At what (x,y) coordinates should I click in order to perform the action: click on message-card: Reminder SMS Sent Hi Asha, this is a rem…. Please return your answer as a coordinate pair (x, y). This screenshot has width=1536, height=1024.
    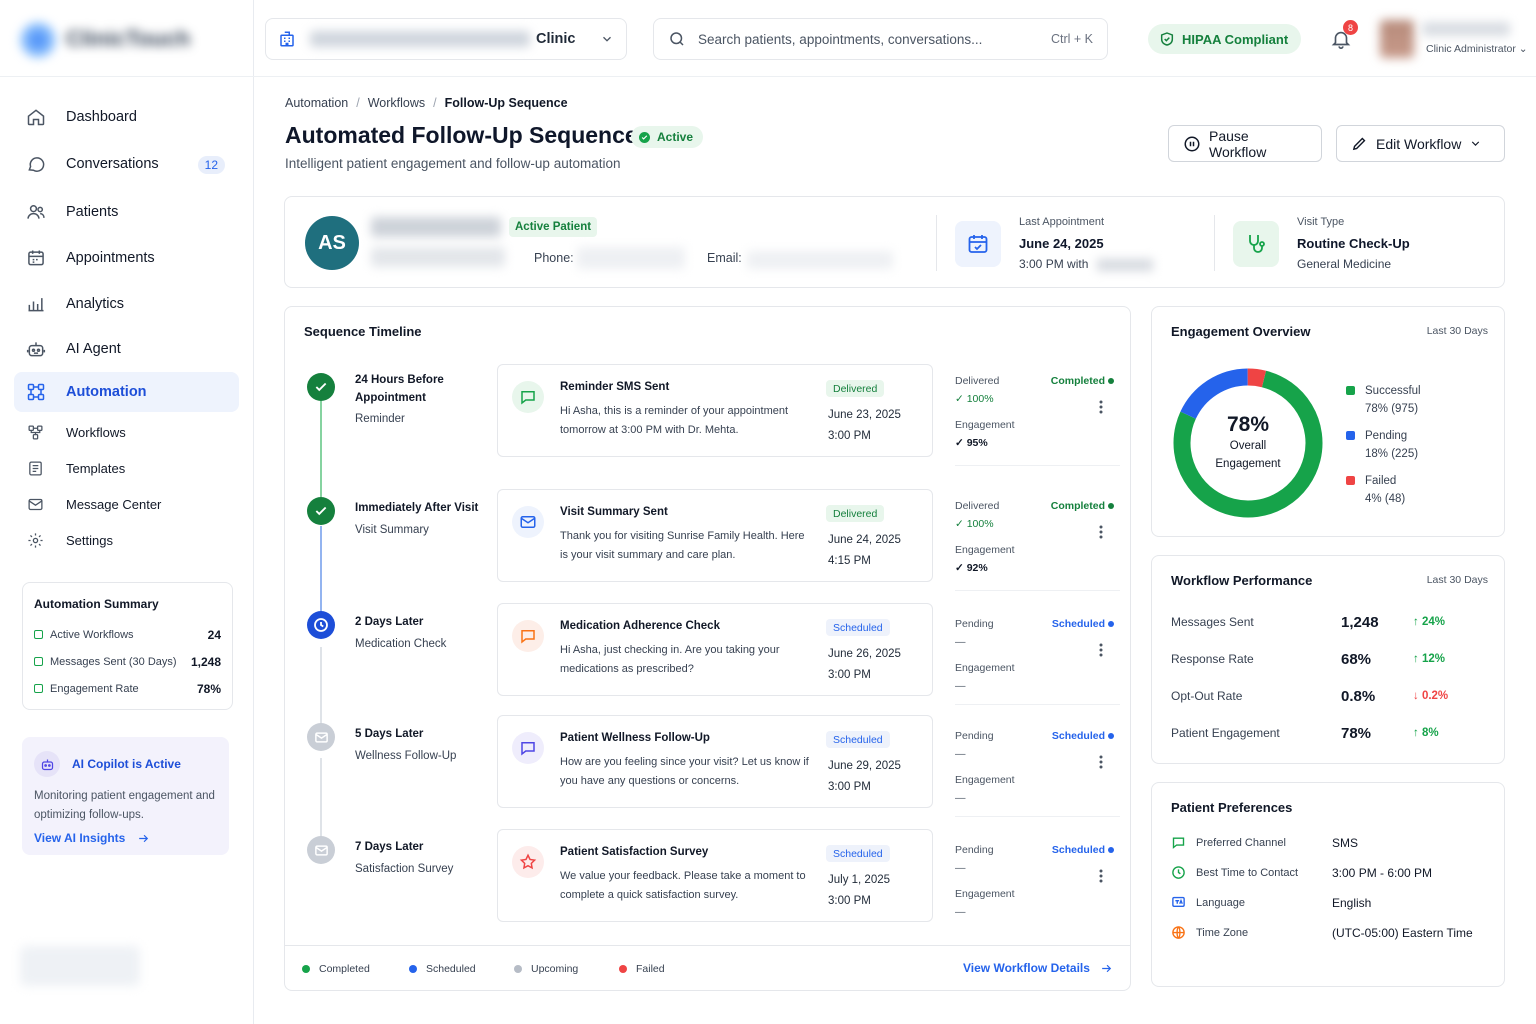
    Looking at the image, I should click on (715, 410).